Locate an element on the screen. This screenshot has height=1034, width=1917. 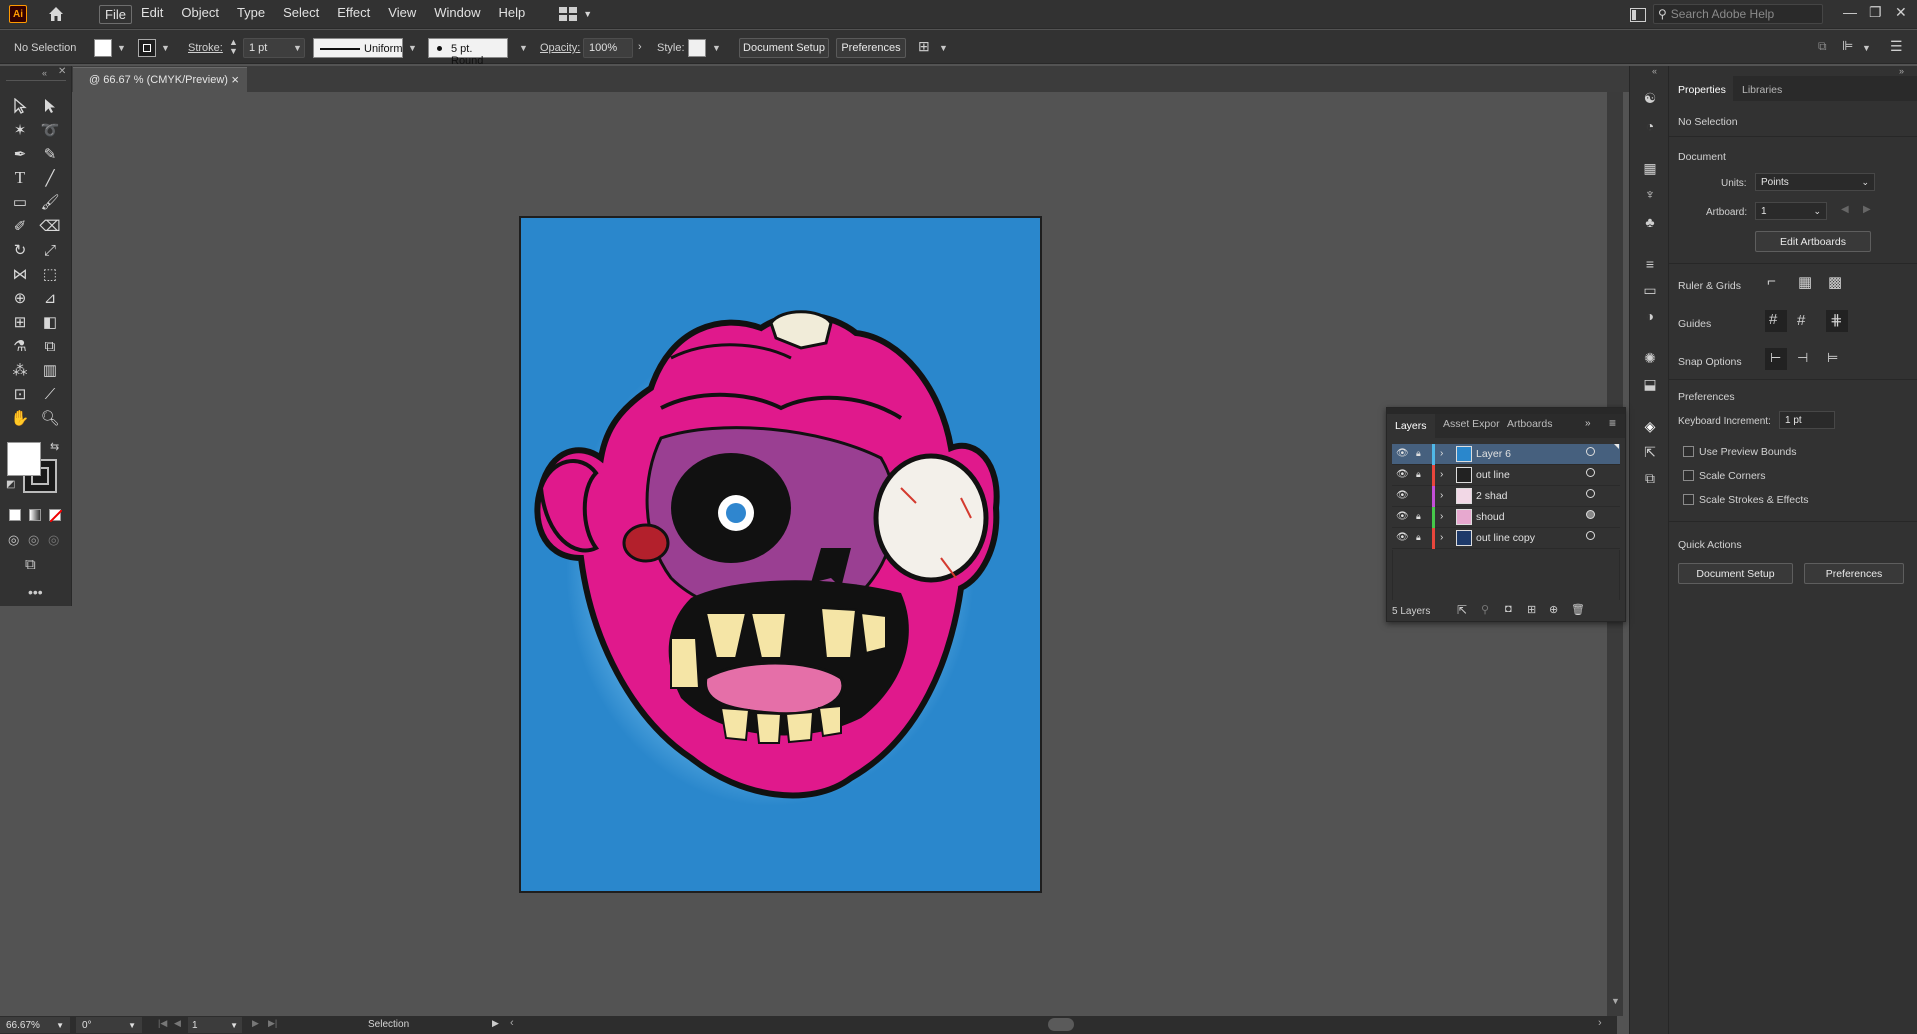
scale-strokes-effects-checkbox is located at coordinates (1688, 499).